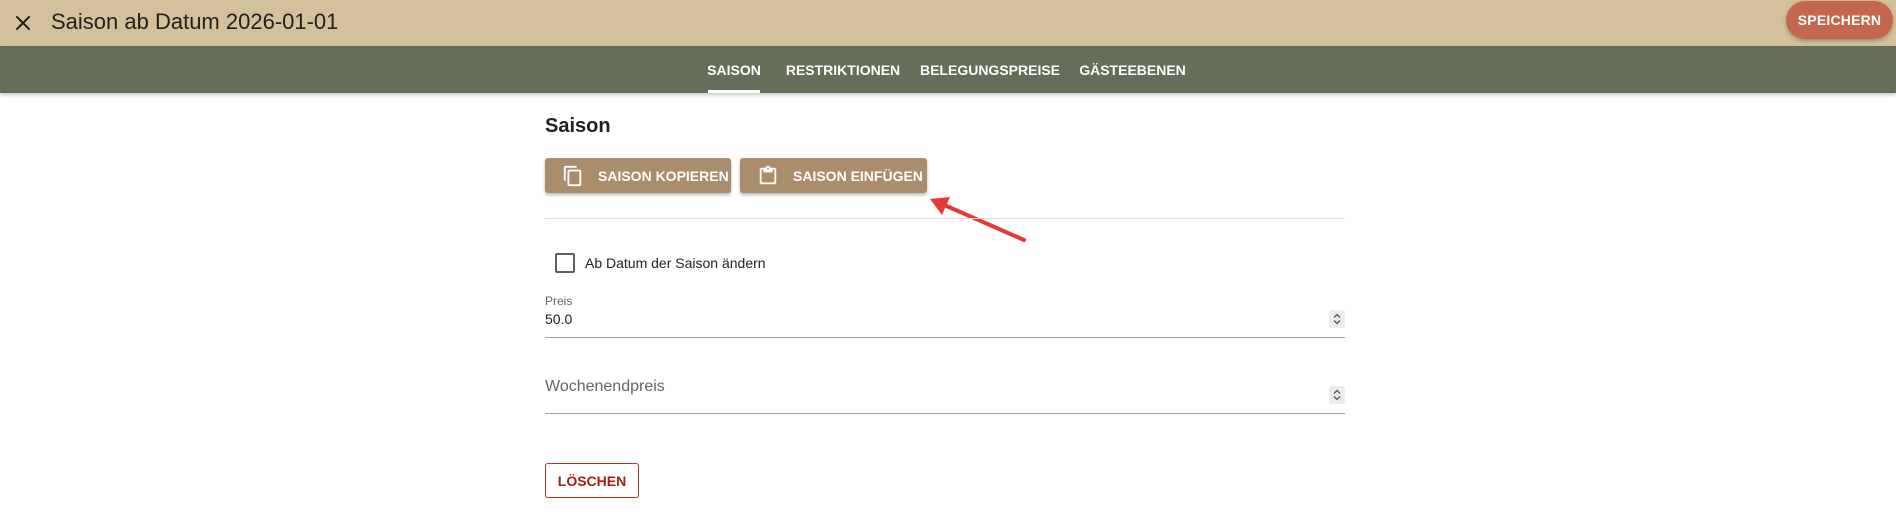 This screenshot has height=530, width=1896. I want to click on tab-restriktionen: RESTRIKTIONEN, so click(843, 69).